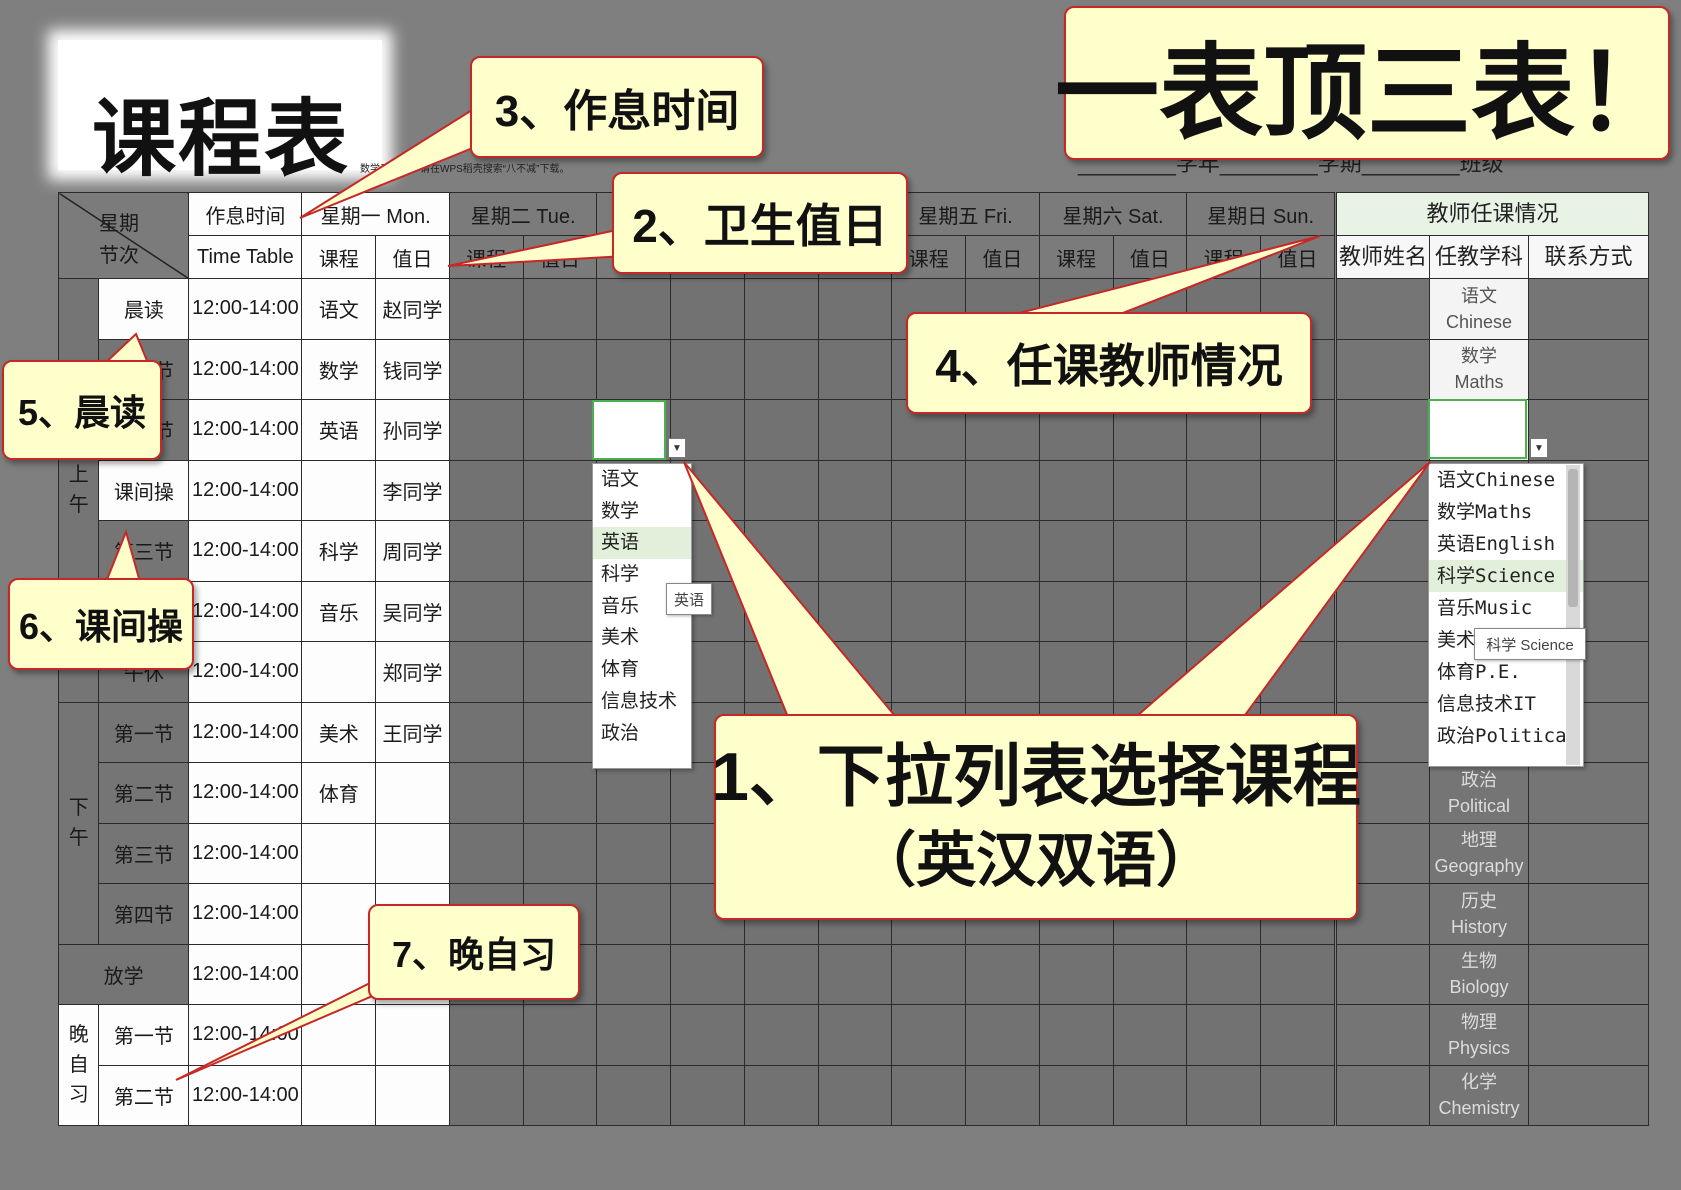  Describe the element at coordinates (1479, 793) in the screenshot. I see `teacher-subject-cell: 政治 Political` at that location.